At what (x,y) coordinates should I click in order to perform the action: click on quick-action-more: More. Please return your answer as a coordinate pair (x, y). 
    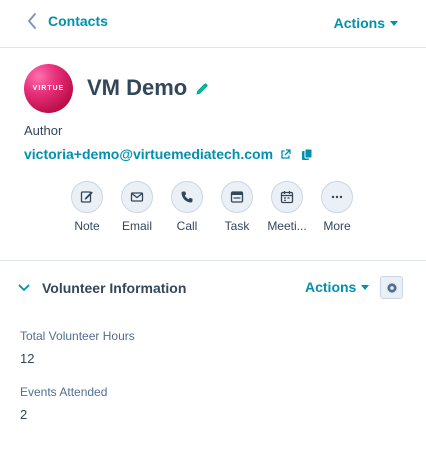
    Looking at the image, I should click on (337, 207).